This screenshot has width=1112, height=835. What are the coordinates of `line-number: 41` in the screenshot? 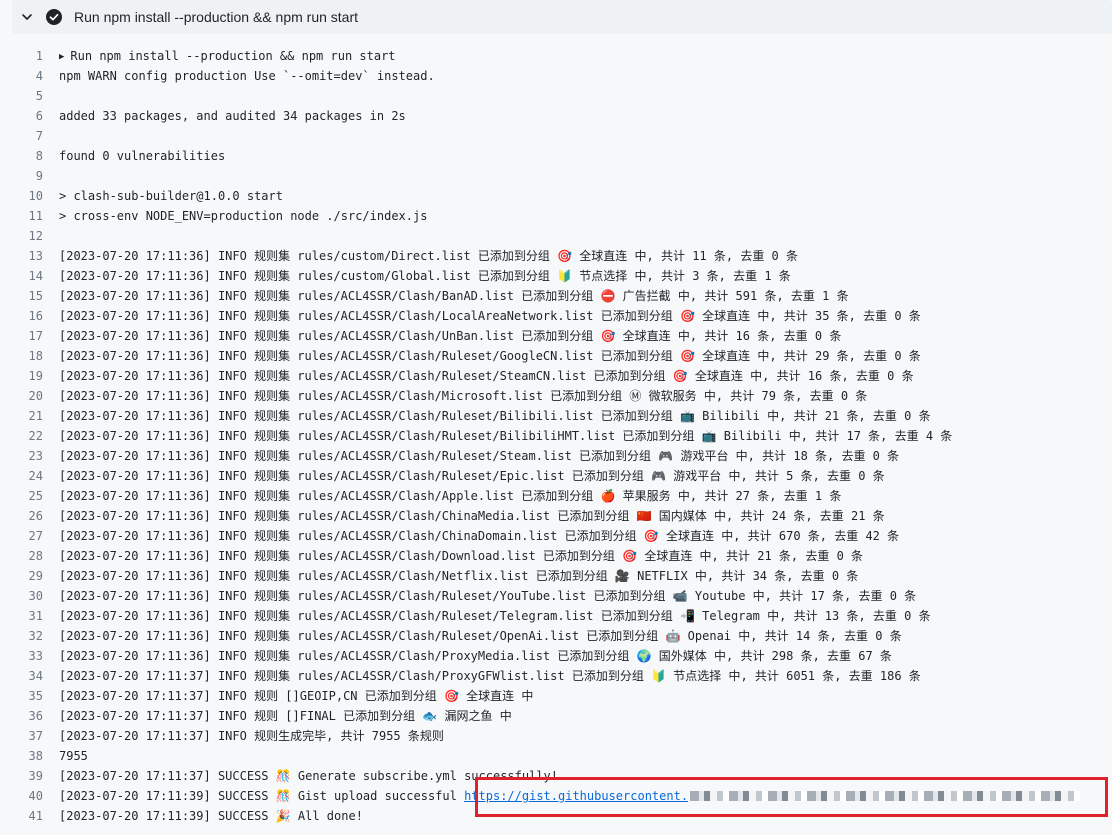 It's located at (29, 816).